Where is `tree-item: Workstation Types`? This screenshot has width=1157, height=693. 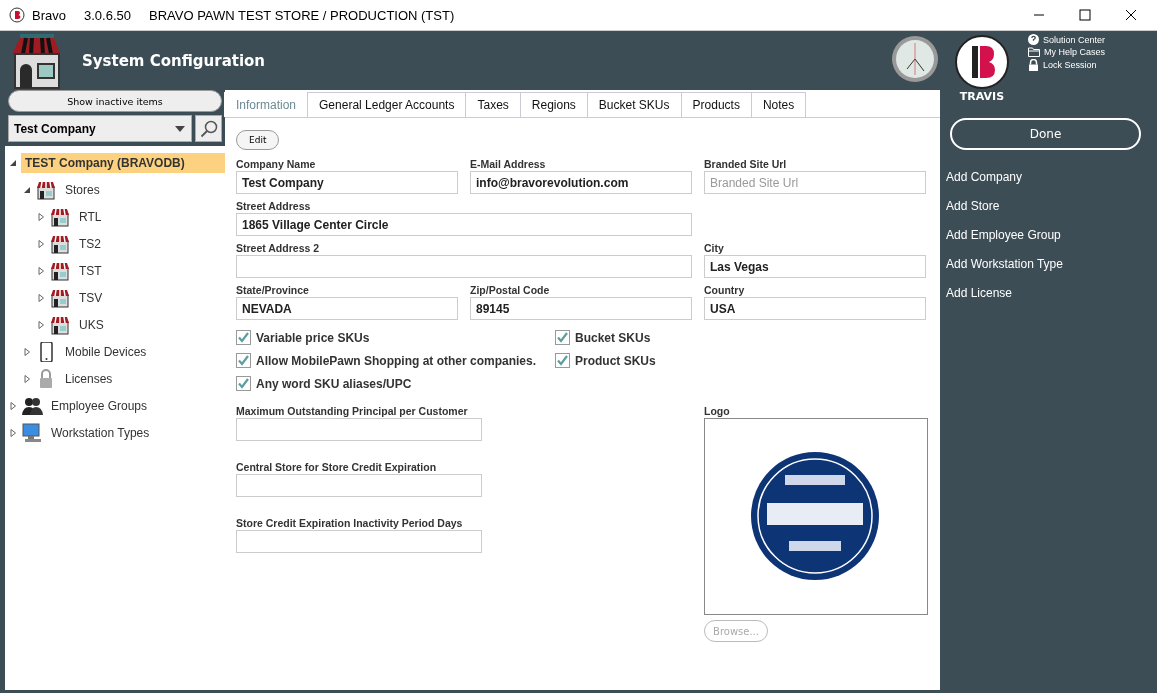
tree-item: Workstation Types is located at coordinates (100, 432).